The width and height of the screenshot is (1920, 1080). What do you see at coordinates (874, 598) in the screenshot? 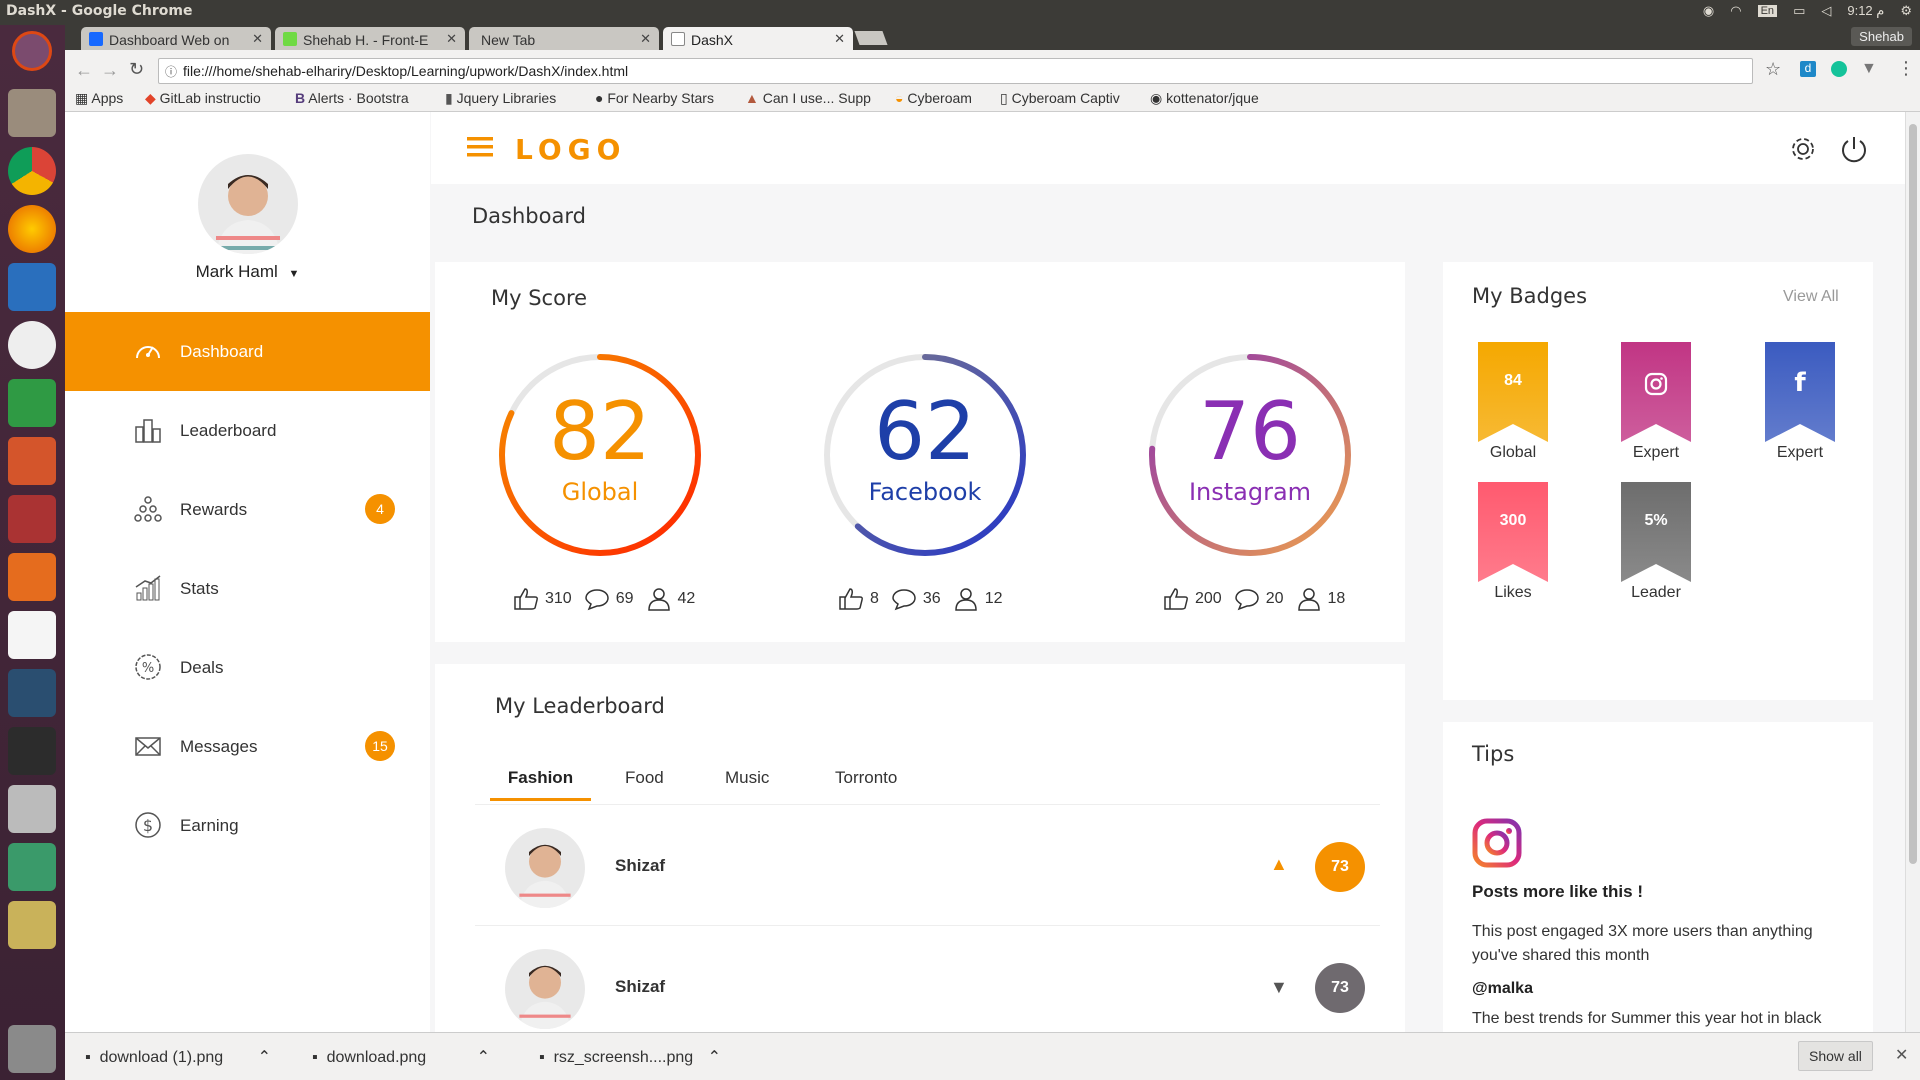
I see `likes-count: 8` at bounding box center [874, 598].